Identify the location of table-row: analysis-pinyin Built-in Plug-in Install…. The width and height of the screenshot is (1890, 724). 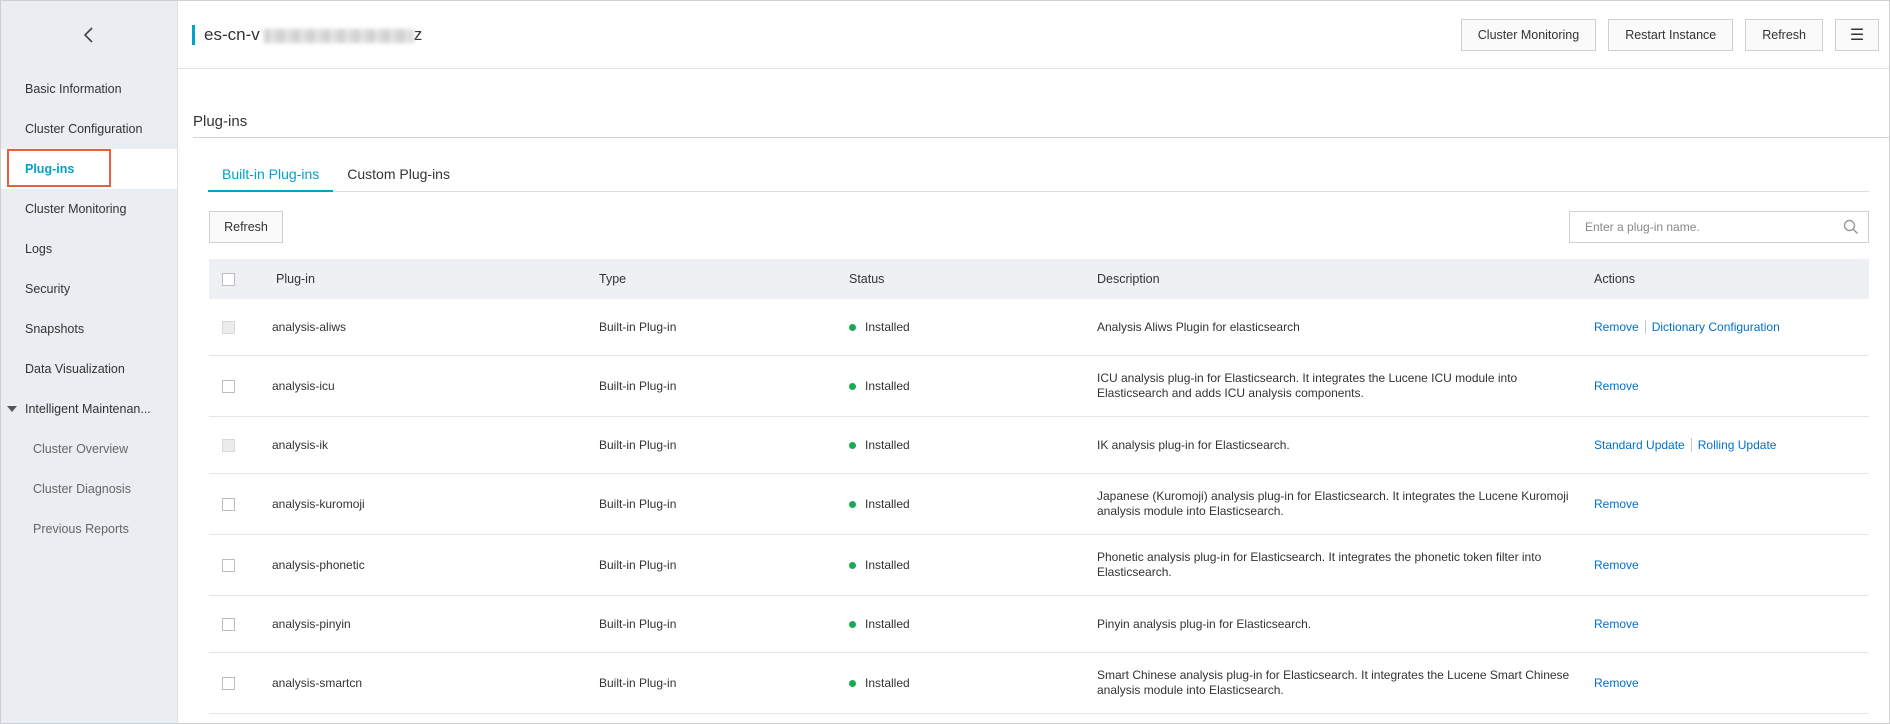
(1039, 624).